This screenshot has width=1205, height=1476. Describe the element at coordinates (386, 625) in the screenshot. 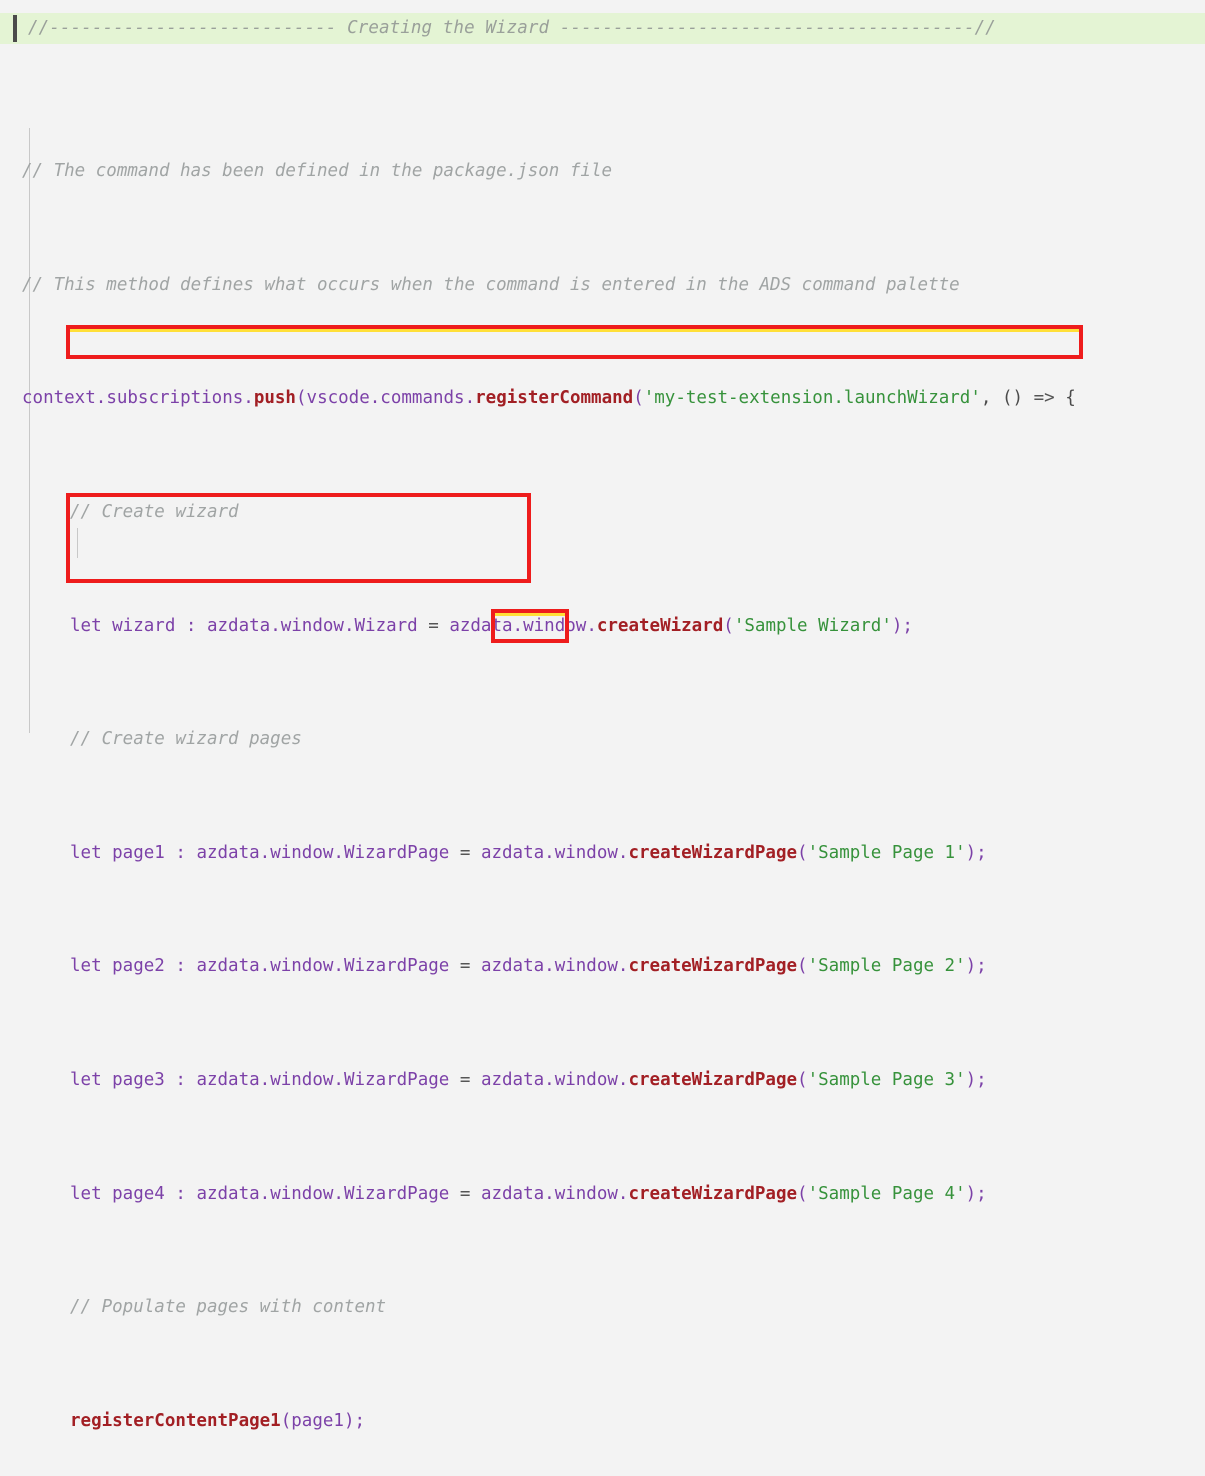

I see `token: Wizard` at that location.